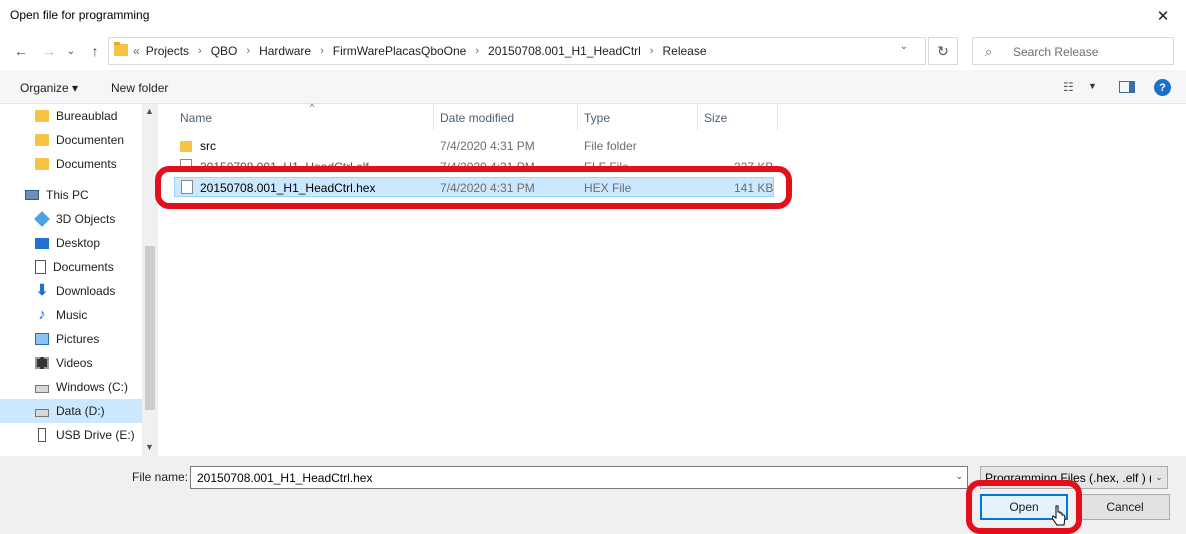 The height and width of the screenshot is (534, 1186). What do you see at coordinates (400, 51) in the screenshot?
I see `breadcrumb-item: FirmWarePlacasQboOne` at bounding box center [400, 51].